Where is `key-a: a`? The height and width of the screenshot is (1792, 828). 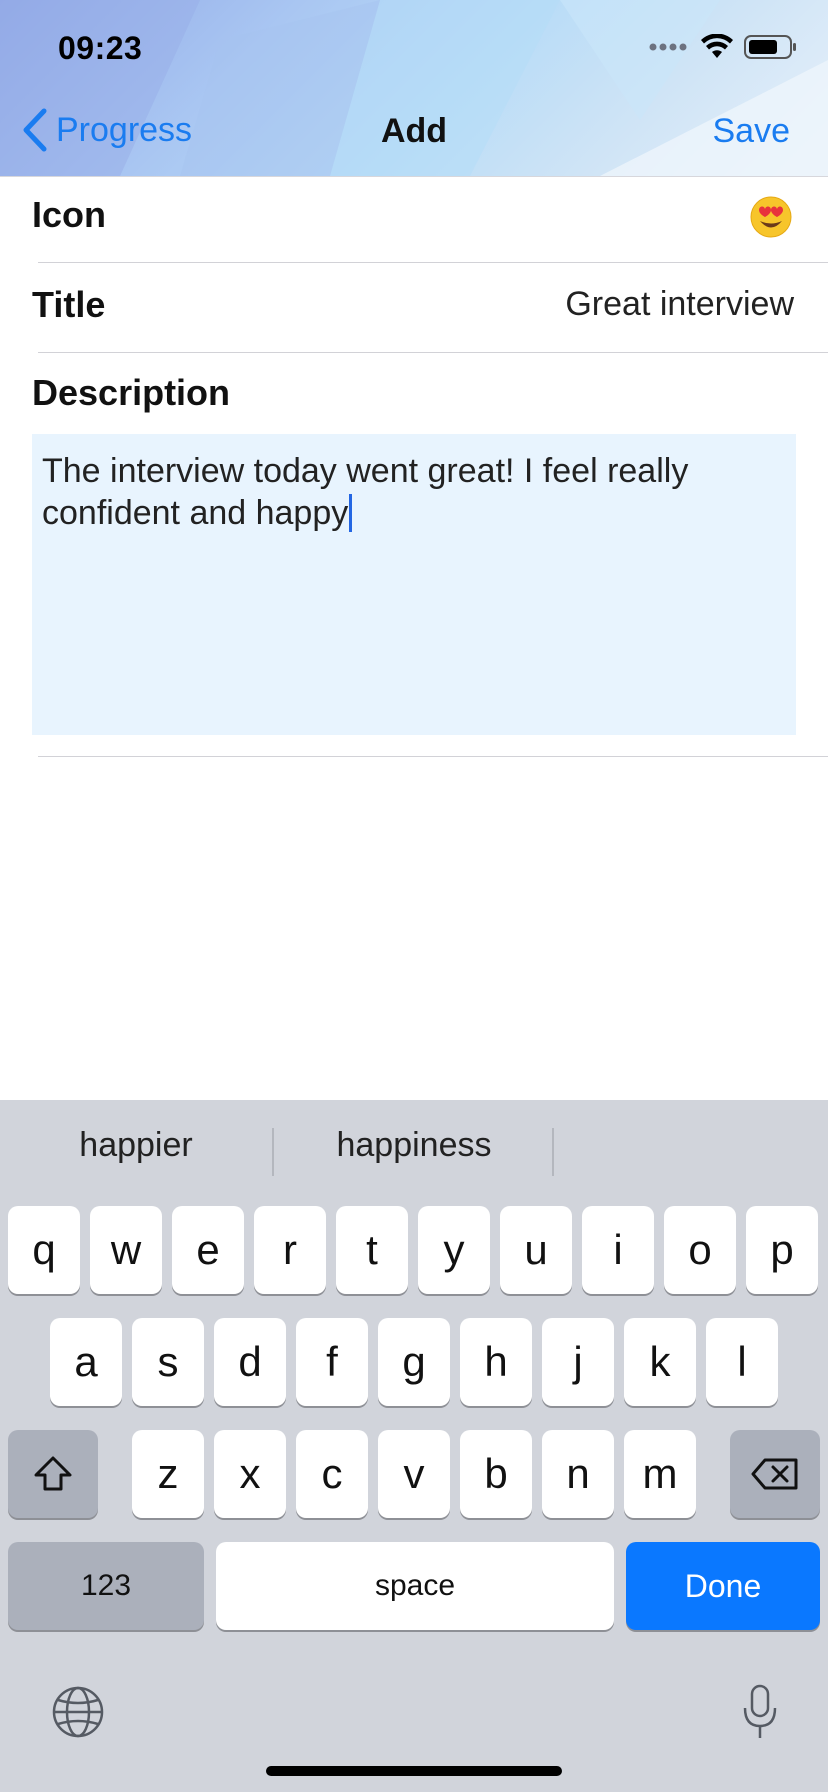 key-a: a is located at coordinates (86, 1362).